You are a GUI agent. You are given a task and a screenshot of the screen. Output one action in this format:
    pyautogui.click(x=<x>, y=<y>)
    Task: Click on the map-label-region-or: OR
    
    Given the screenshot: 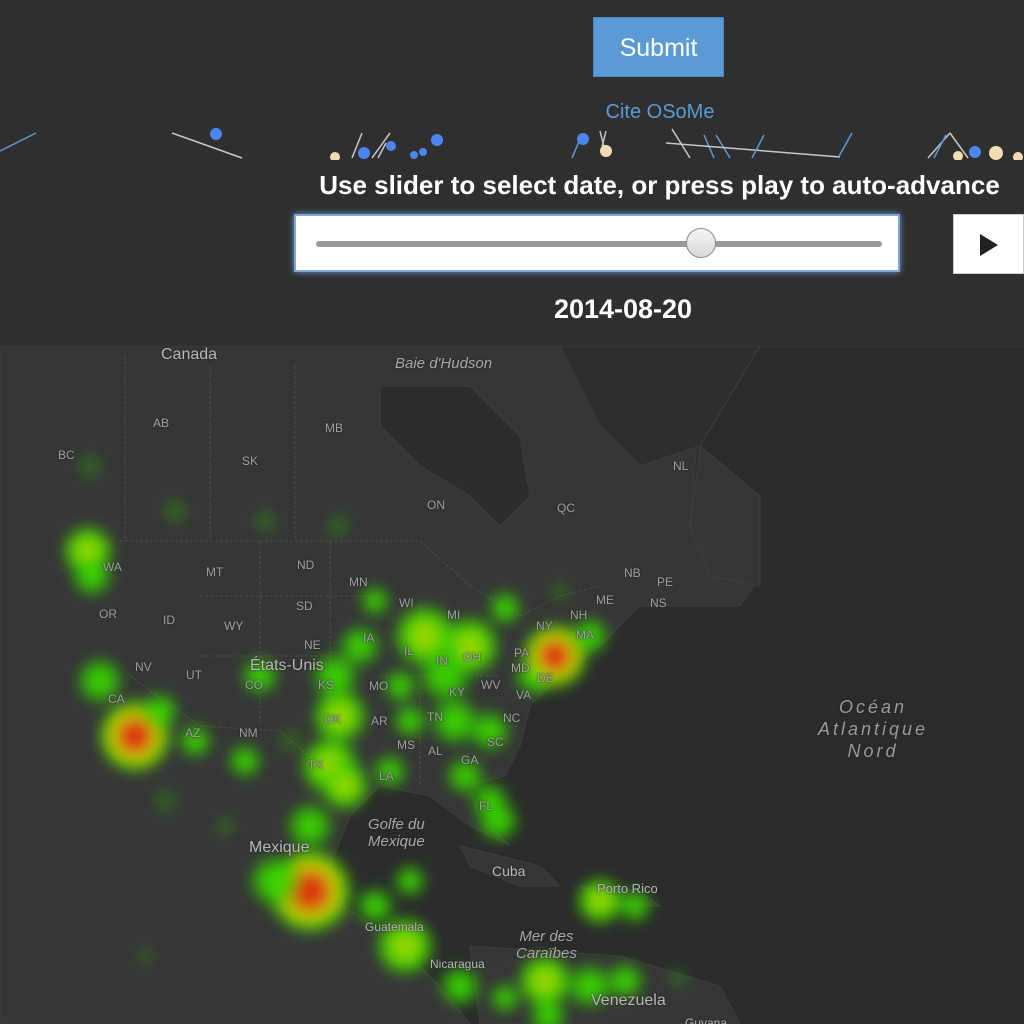 What is the action you would take?
    pyautogui.click(x=108, y=614)
    